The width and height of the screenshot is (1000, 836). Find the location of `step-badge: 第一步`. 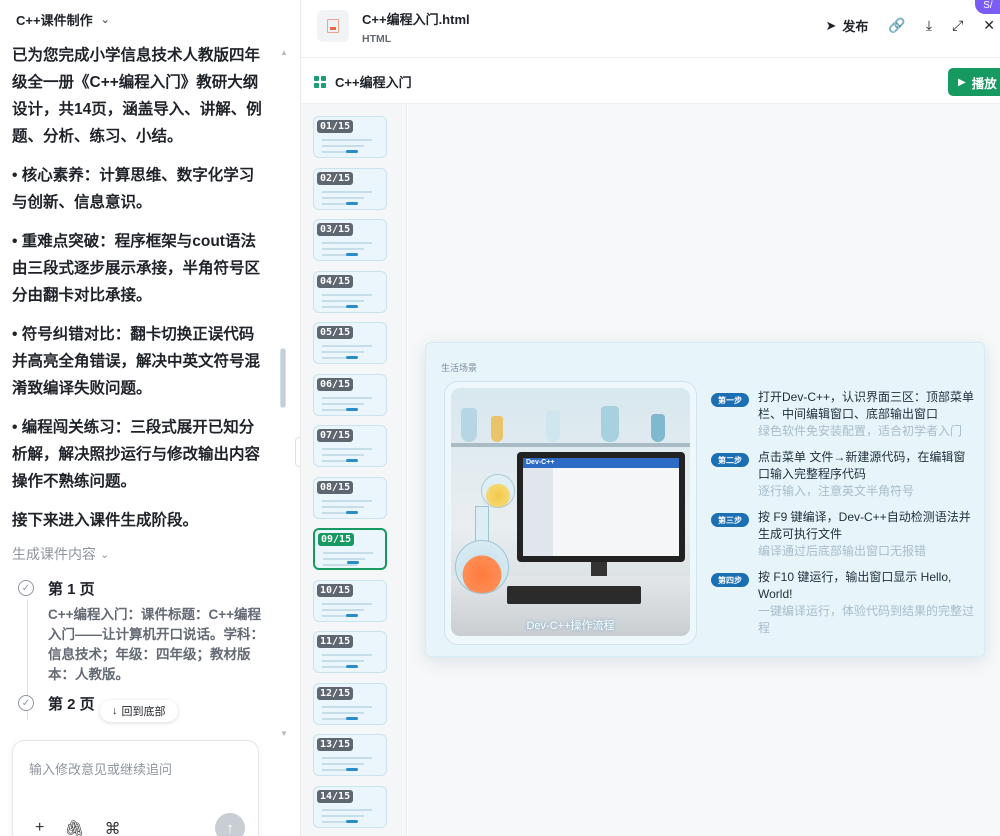

step-badge: 第一步 is located at coordinates (730, 400).